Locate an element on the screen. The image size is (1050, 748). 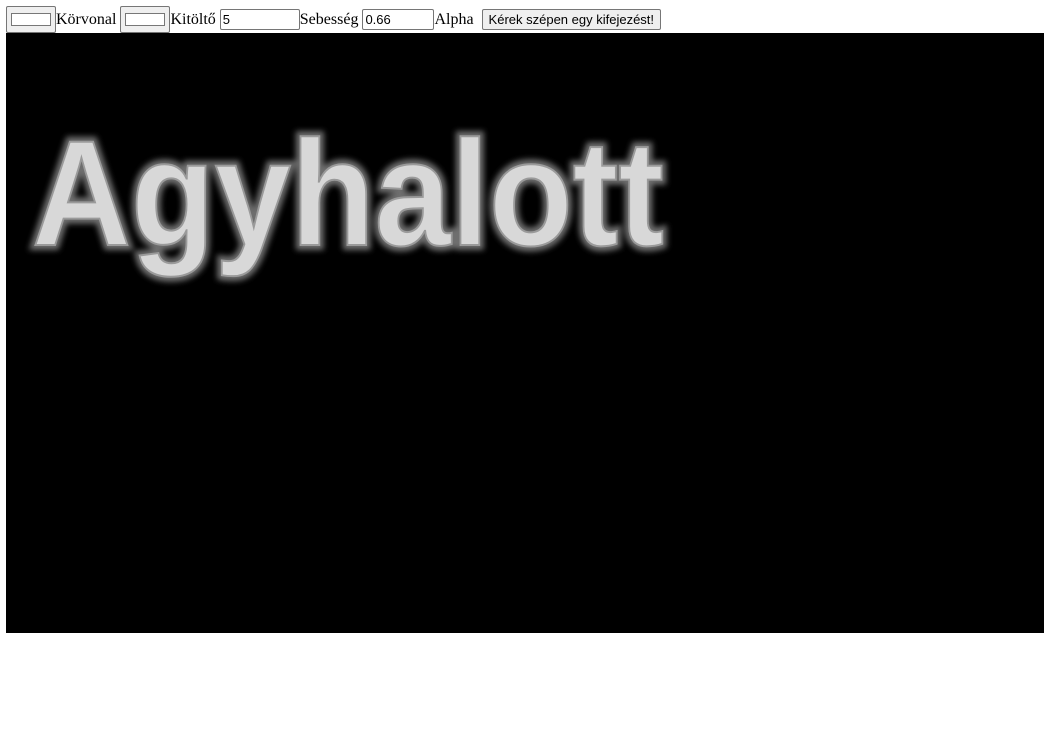
fill-color-swatch is located at coordinates (145, 19).